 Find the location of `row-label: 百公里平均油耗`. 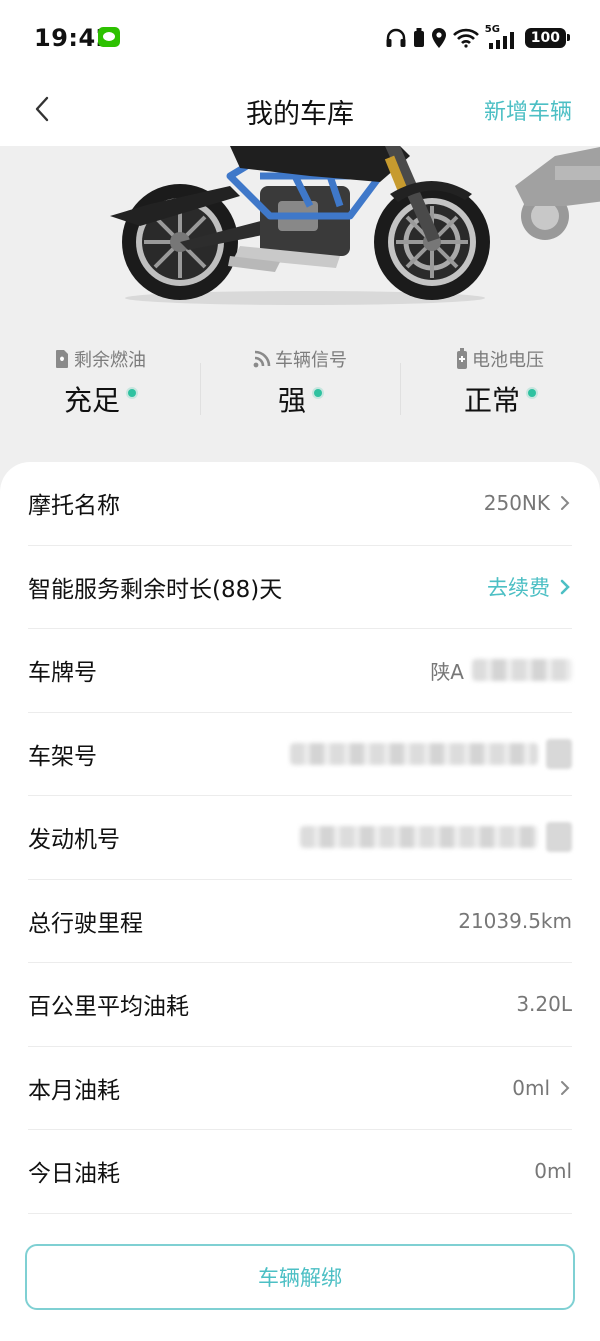

row-label: 百公里平均油耗 is located at coordinates (108, 1007).